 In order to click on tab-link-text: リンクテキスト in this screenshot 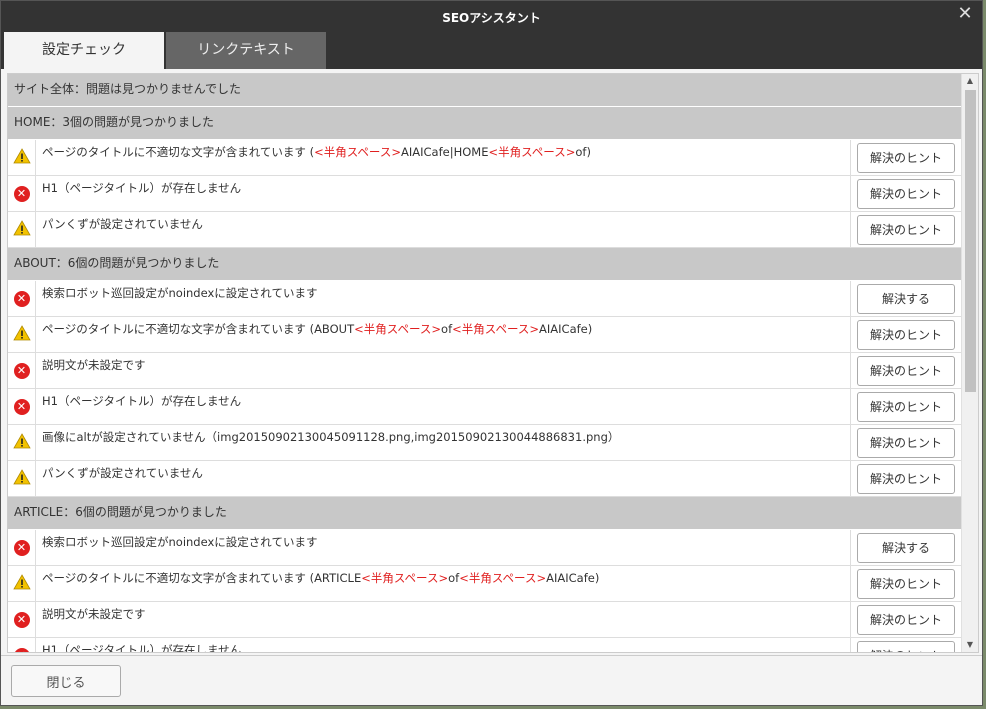, I will do `click(246, 50)`.